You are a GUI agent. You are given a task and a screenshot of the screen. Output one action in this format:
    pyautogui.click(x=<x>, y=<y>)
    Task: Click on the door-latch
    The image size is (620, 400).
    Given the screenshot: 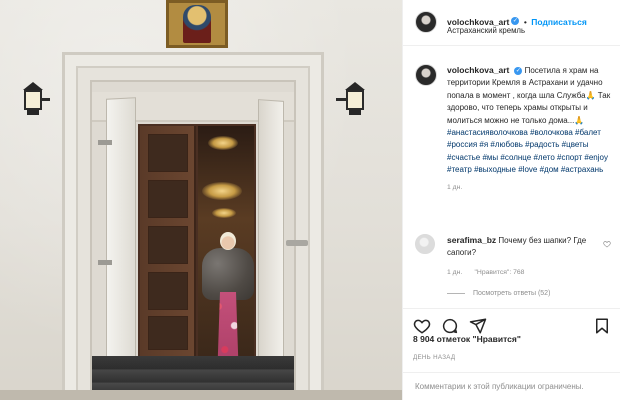 What is the action you would take?
    pyautogui.click(x=297, y=243)
    